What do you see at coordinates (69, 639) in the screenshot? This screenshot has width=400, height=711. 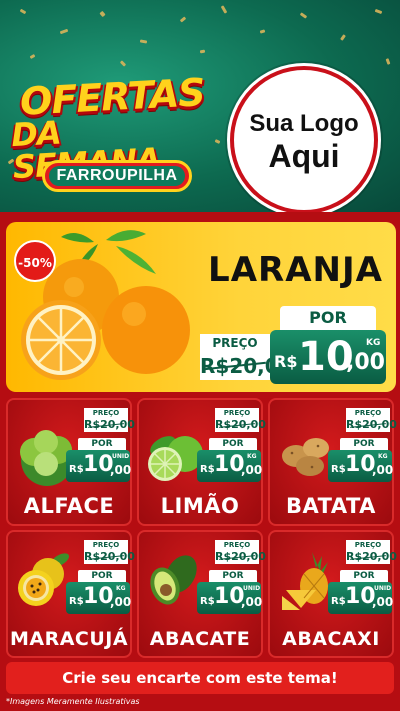 I see `product-name: MARACUJÁ` at bounding box center [69, 639].